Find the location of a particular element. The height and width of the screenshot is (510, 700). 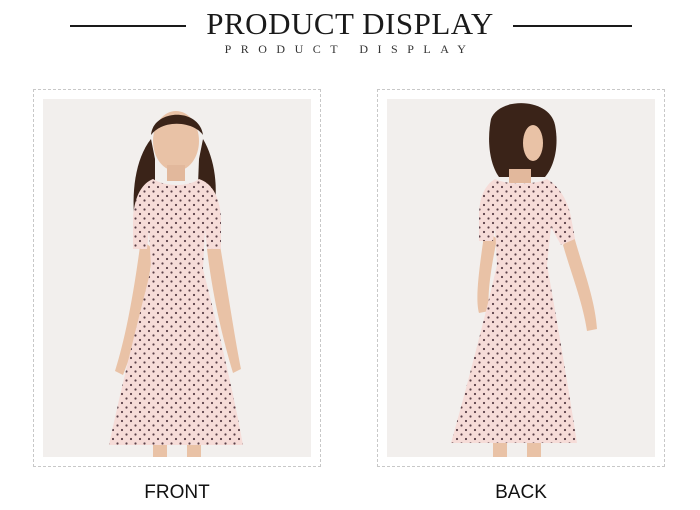

hair-back is located at coordinates (523, 140).